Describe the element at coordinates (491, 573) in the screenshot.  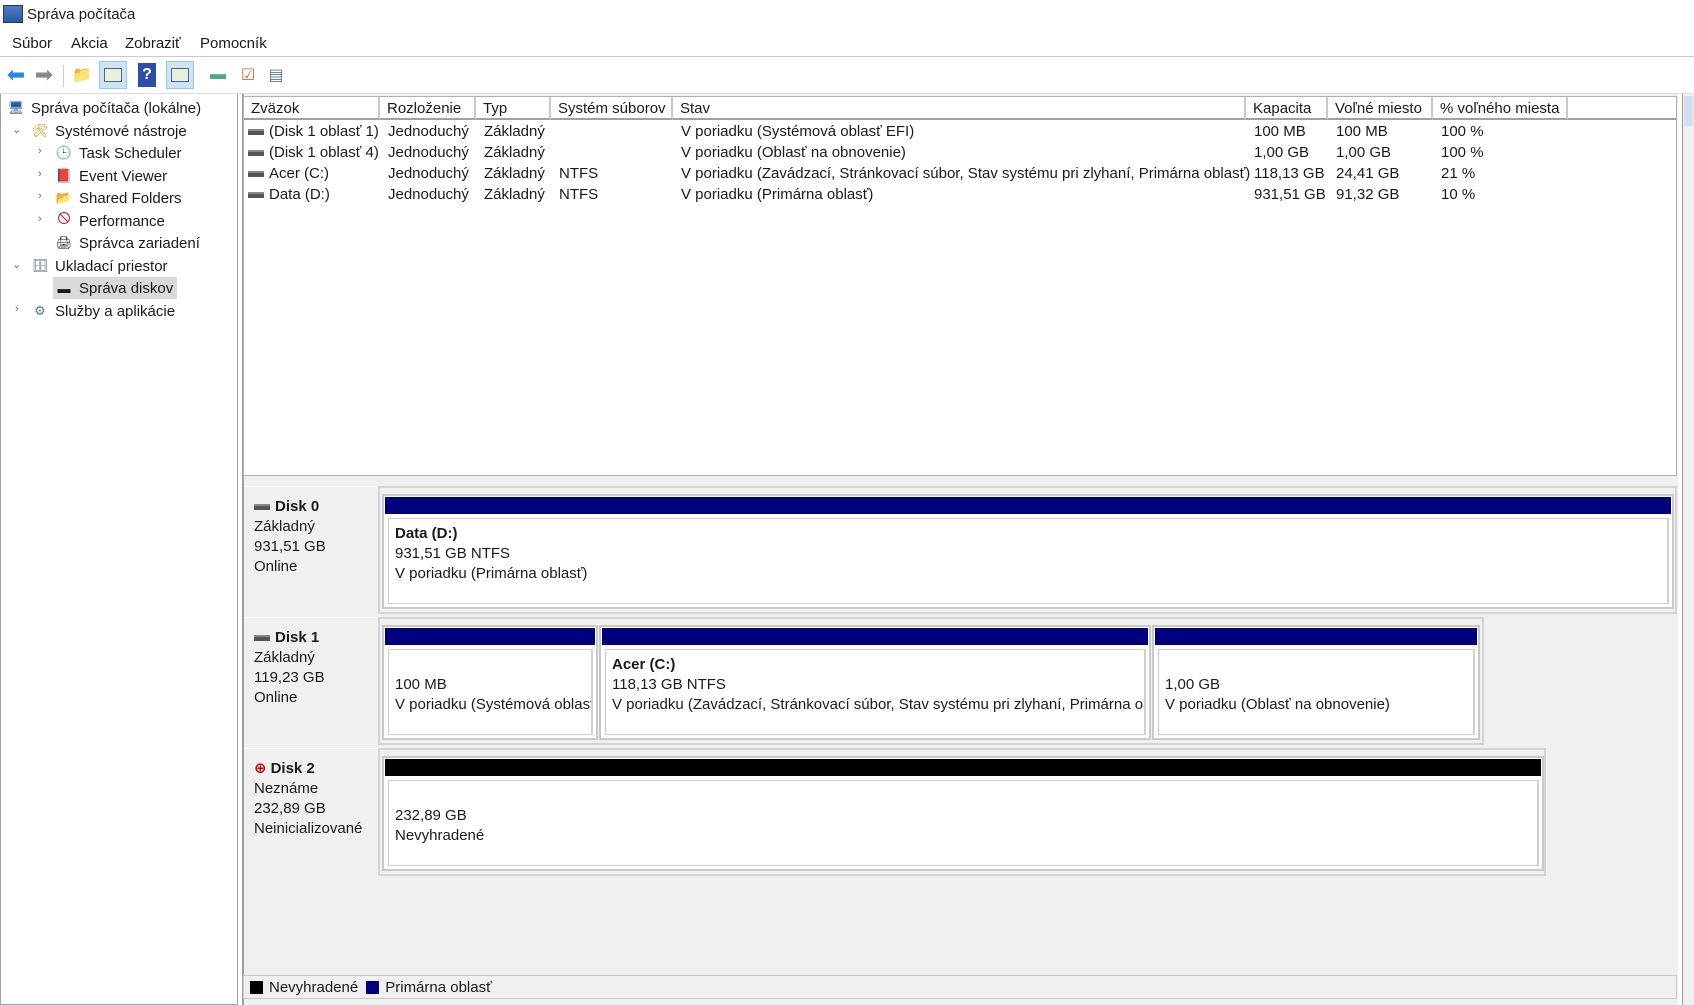
I see `partition-status: V poriadku (Primárna oblasť)` at that location.